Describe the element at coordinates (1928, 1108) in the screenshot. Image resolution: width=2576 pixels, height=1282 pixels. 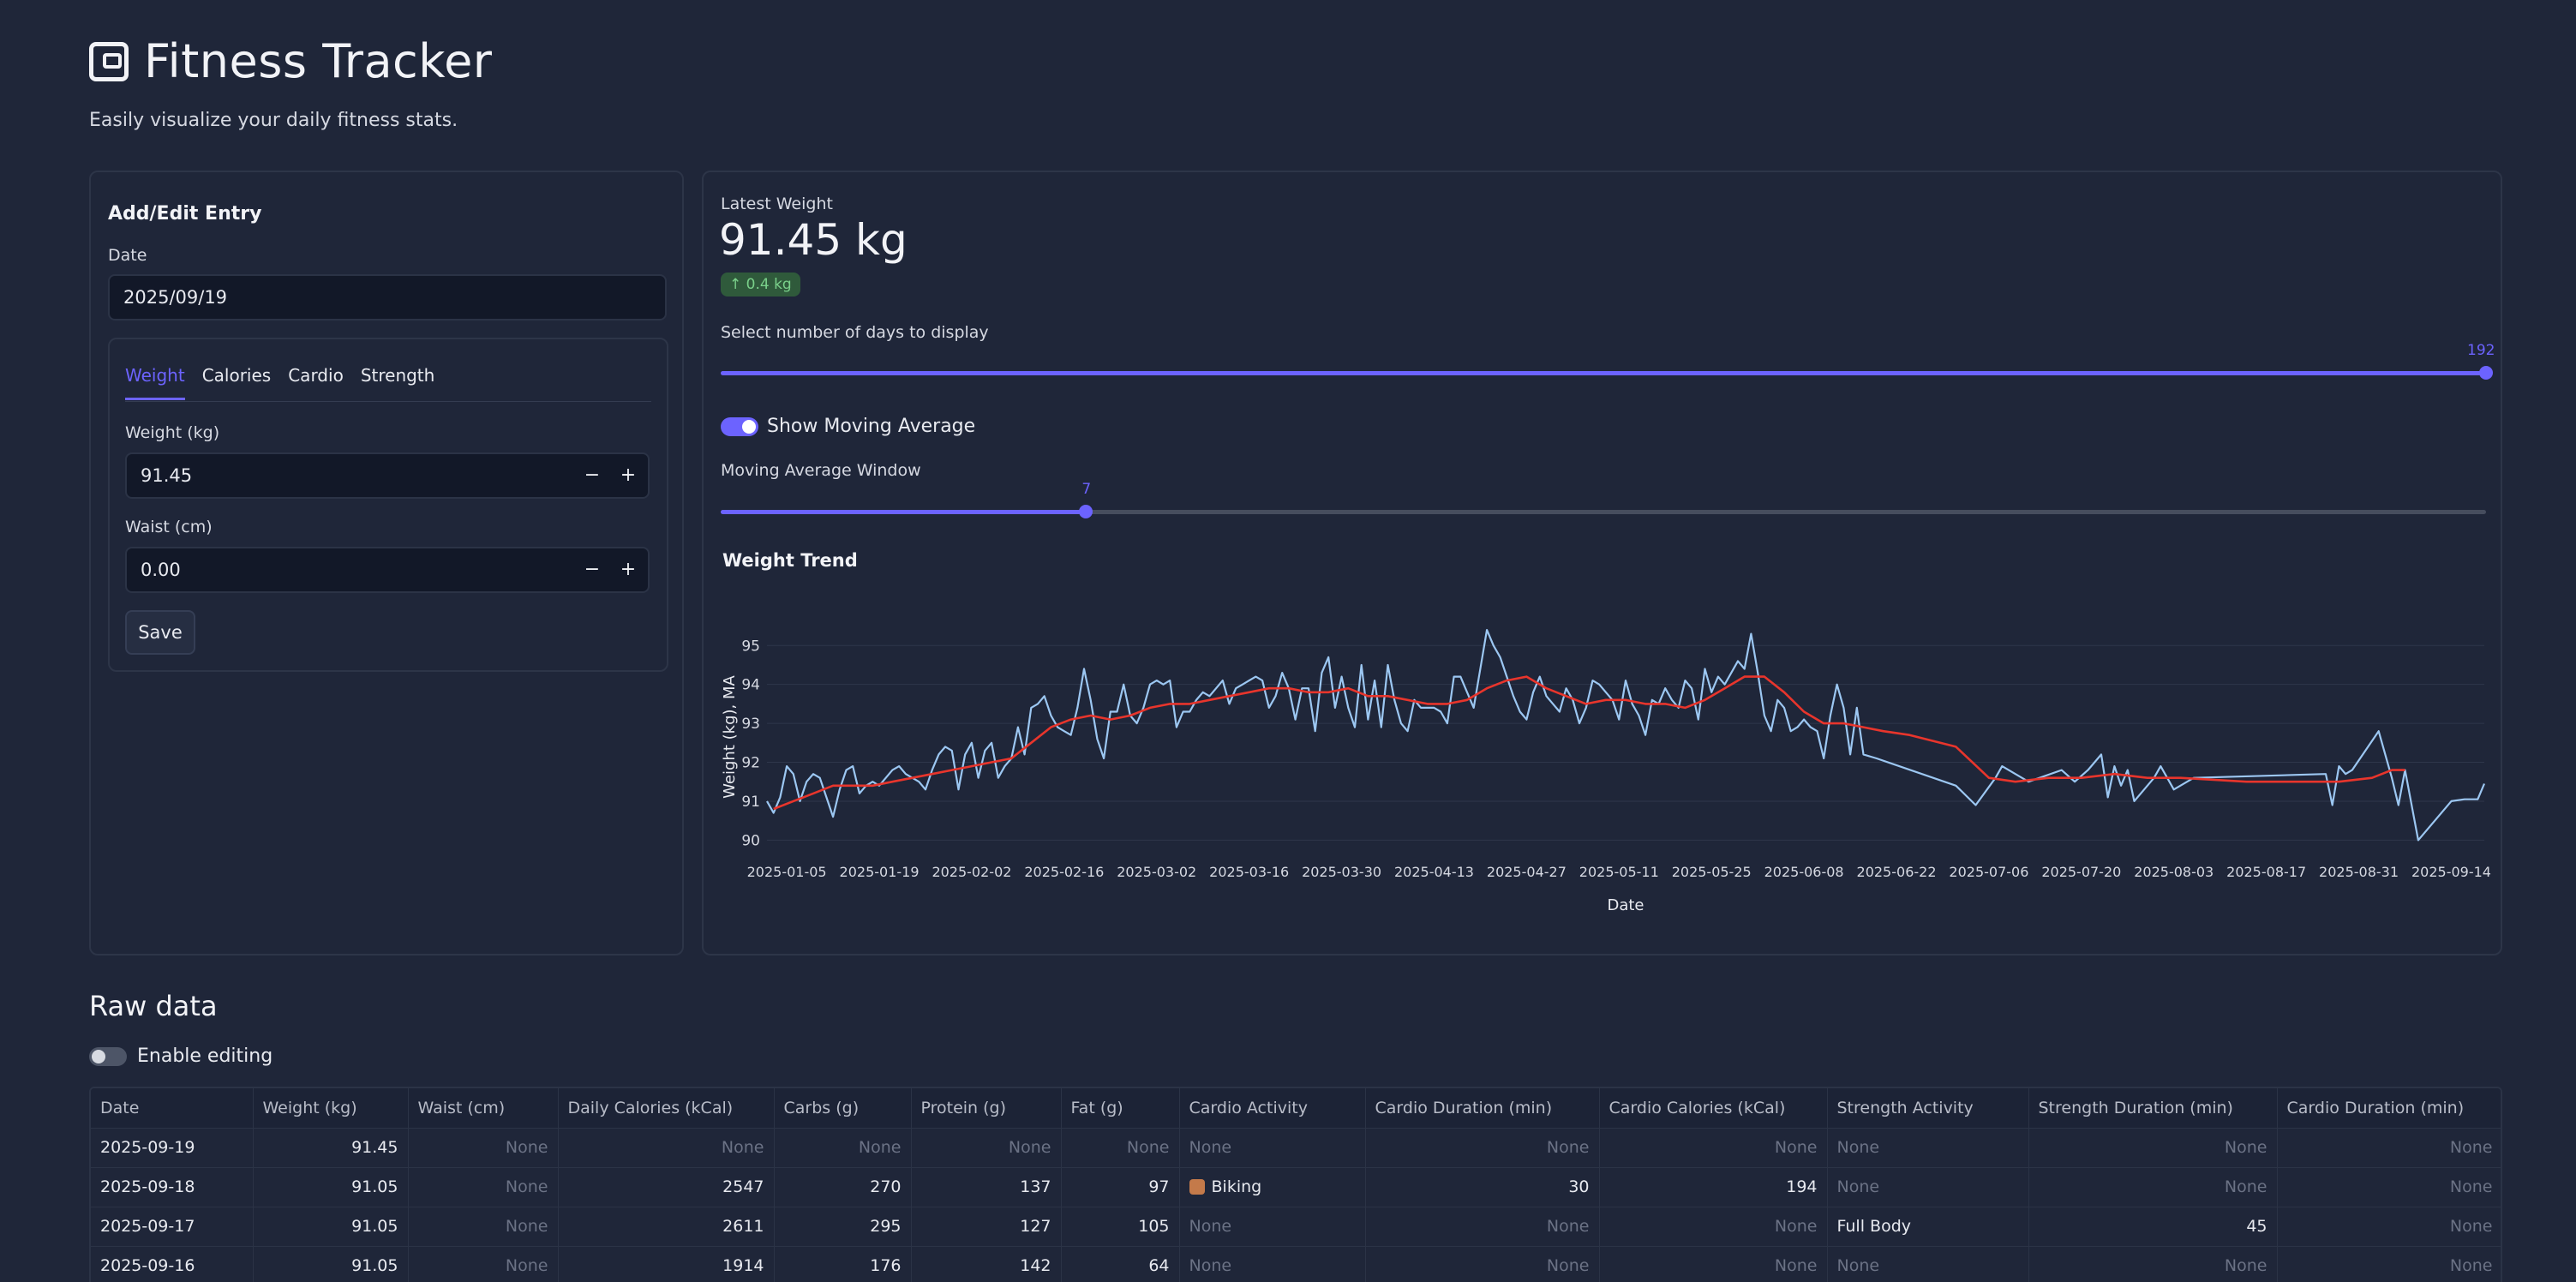
I see `column-header: Strength Activity` at that location.